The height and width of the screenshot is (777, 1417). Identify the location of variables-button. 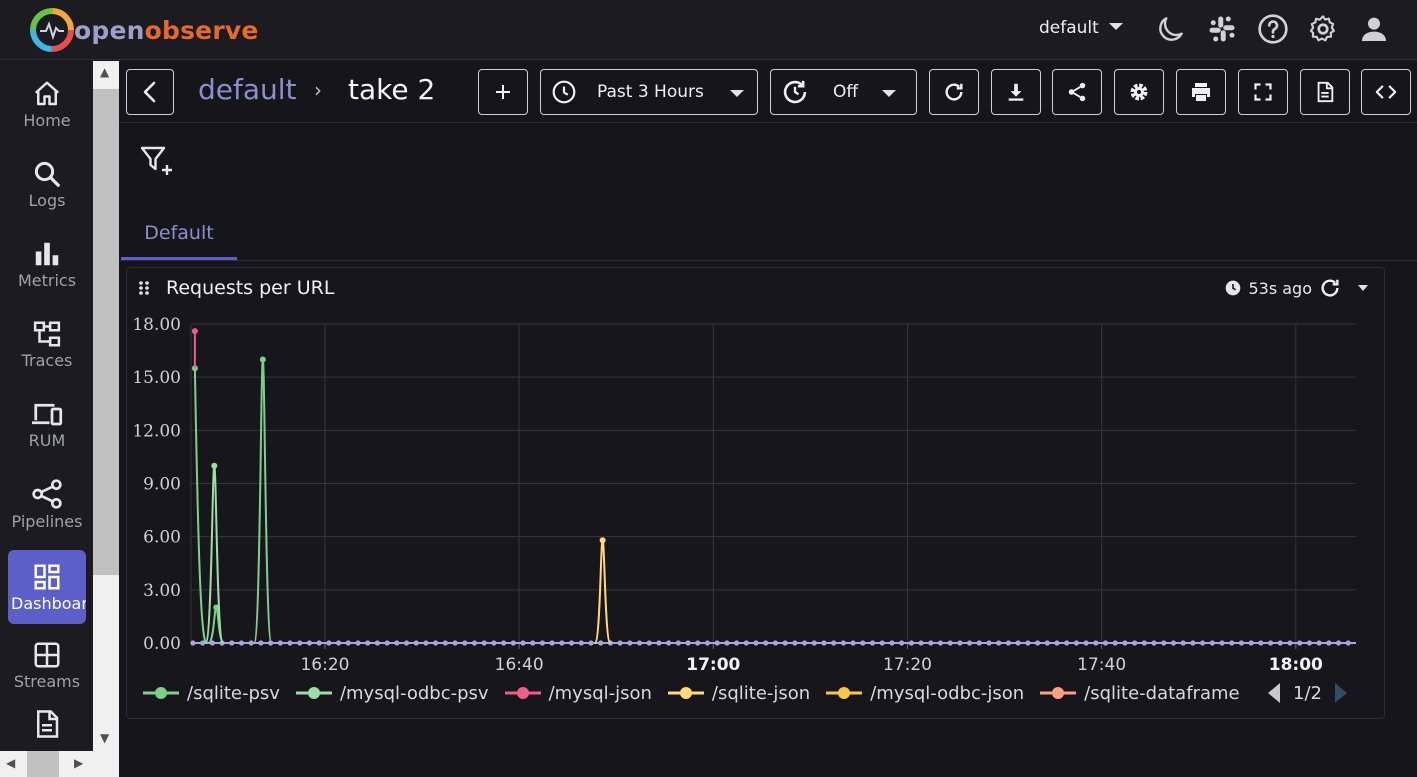
(1325, 92).